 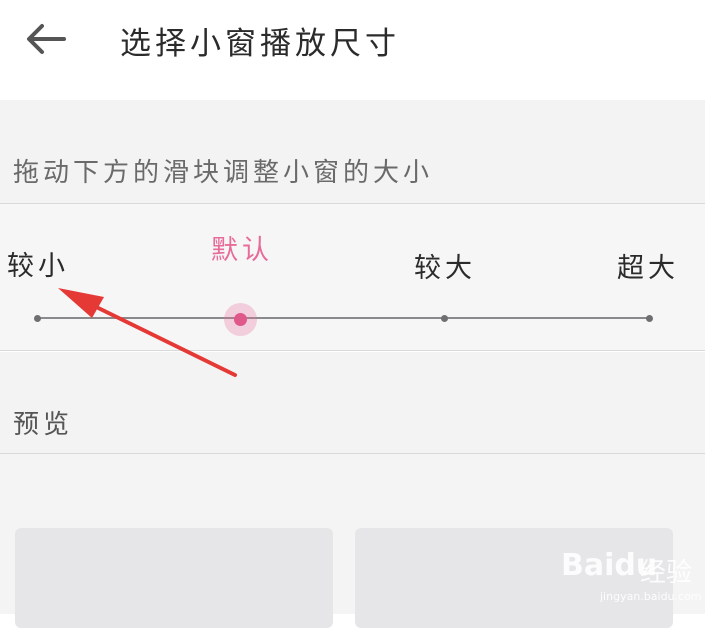 What do you see at coordinates (37, 318) in the screenshot?
I see `slider-stop-small` at bounding box center [37, 318].